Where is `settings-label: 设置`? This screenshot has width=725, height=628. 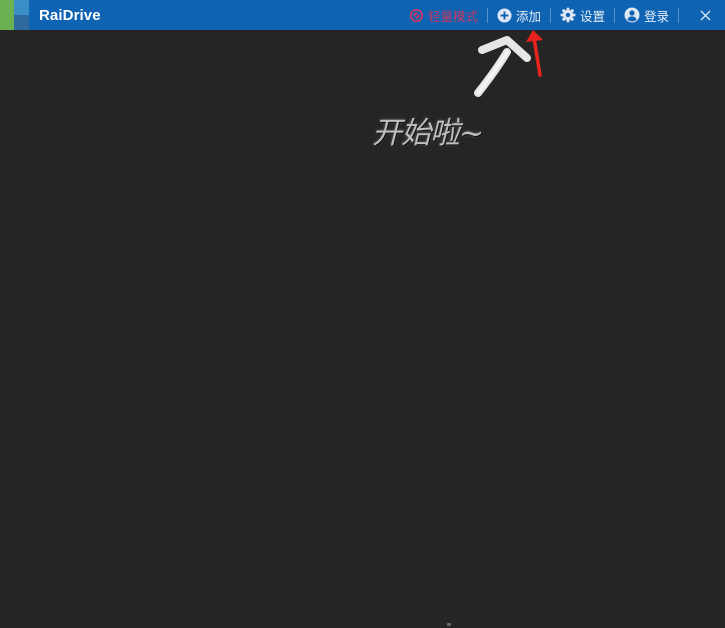 settings-label: 设置 is located at coordinates (592, 16).